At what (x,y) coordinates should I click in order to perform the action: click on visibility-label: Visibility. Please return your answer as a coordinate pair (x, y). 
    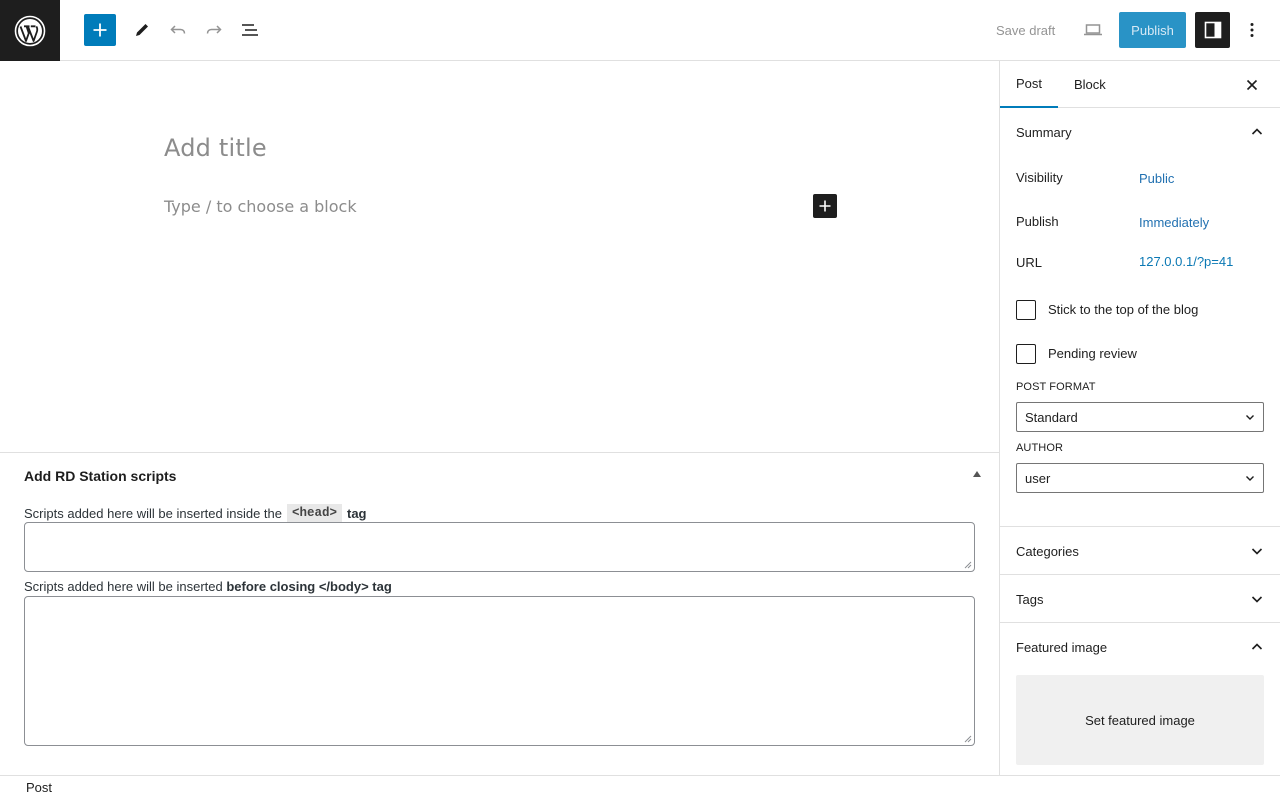
    Looking at the image, I should click on (1039, 177).